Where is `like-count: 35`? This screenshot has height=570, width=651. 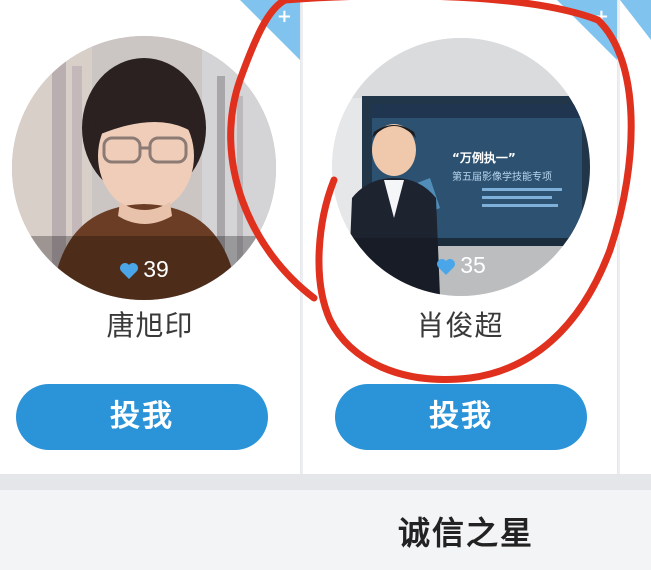 like-count: 35 is located at coordinates (461, 265).